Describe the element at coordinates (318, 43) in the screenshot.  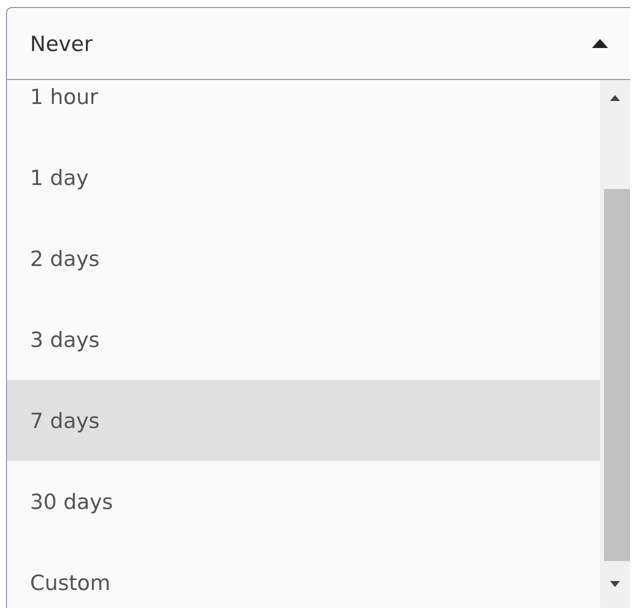
I see `dropdown-select: Never` at that location.